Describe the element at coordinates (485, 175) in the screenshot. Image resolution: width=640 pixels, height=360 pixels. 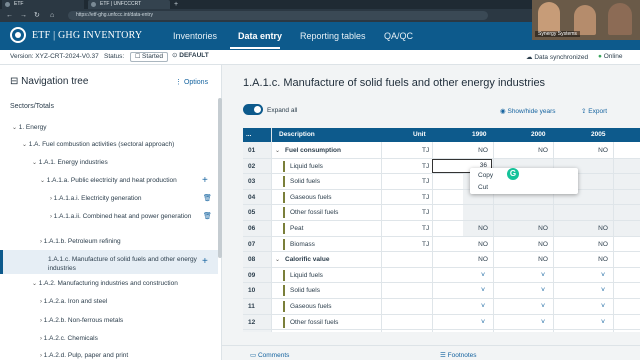
I see `context-copy: Copy` at that location.